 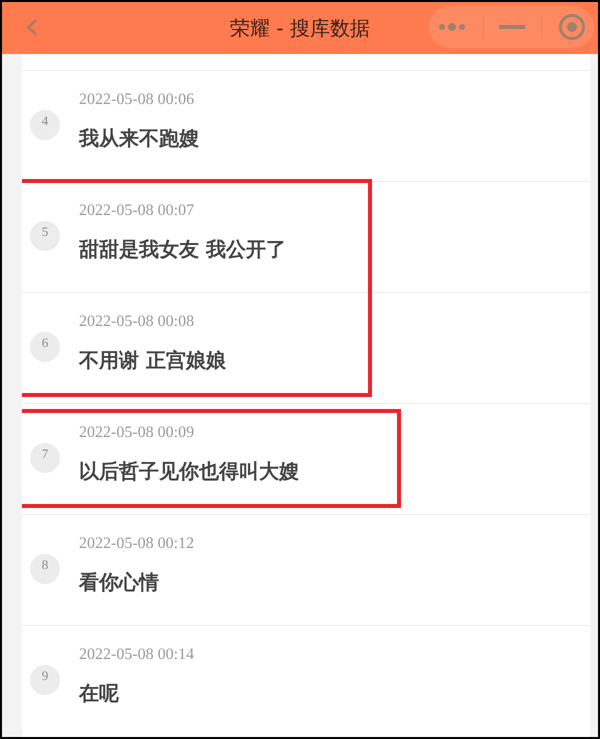 What do you see at coordinates (119, 582) in the screenshot?
I see `message-text: 看你心情` at bounding box center [119, 582].